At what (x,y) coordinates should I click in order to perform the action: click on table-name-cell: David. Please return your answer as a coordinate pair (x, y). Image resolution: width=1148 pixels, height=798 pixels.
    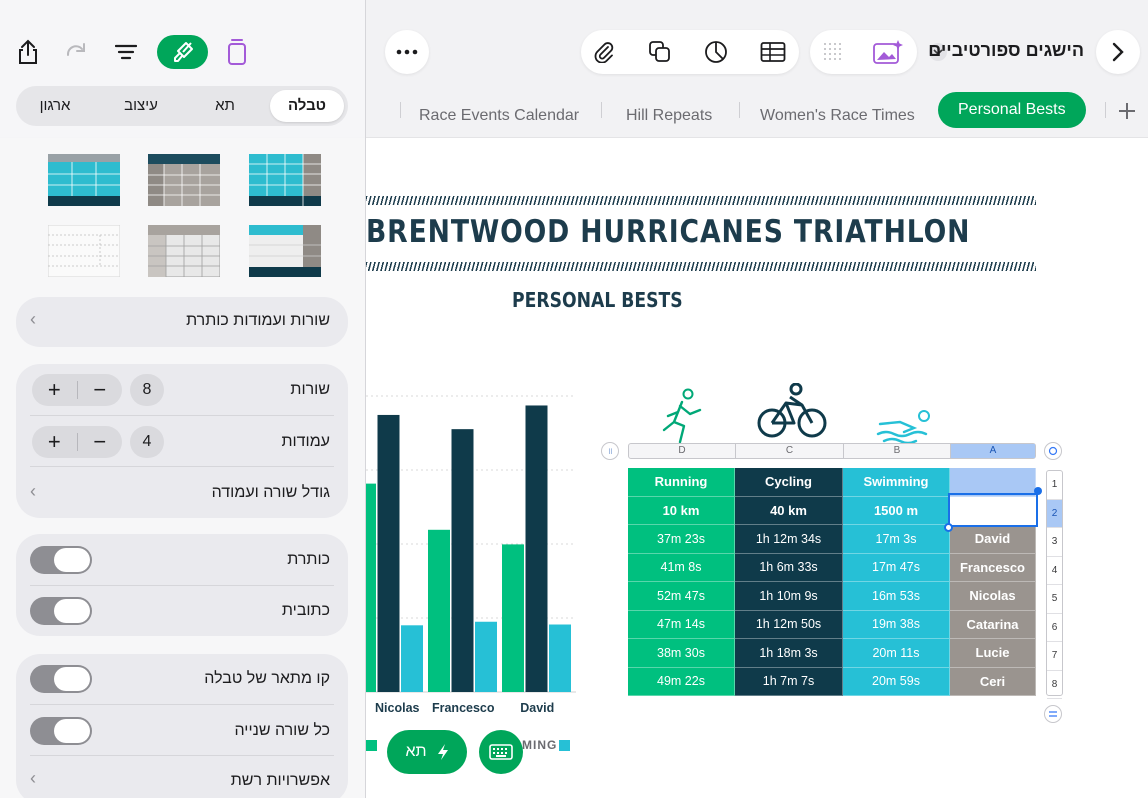
    Looking at the image, I should click on (993, 539).